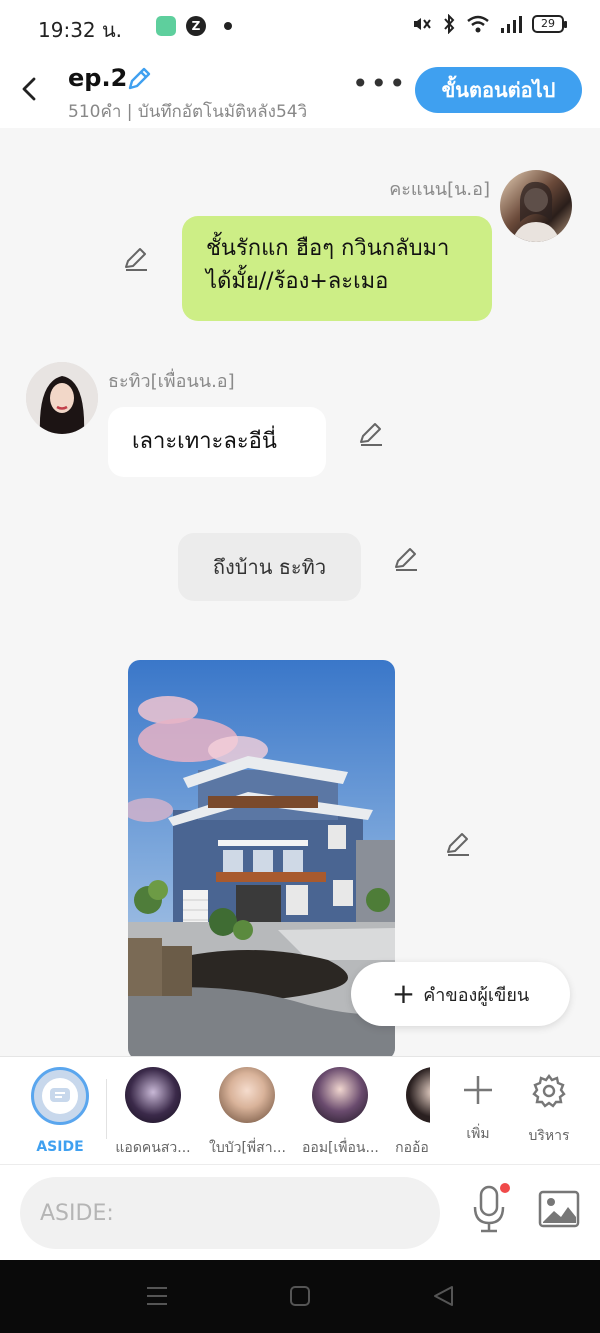 The width and height of the screenshot is (600, 1333). Describe the element at coordinates (300, 26) in the screenshot. I see `status-bar: 19:32 น. Z 29` at that location.